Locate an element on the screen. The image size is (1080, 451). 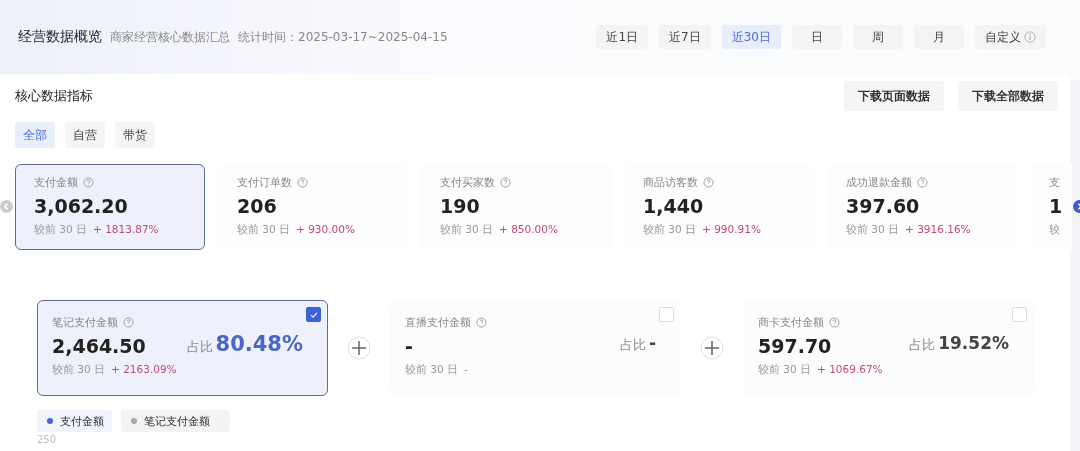
metric-label: 直播支付金额 is located at coordinates (438, 322).